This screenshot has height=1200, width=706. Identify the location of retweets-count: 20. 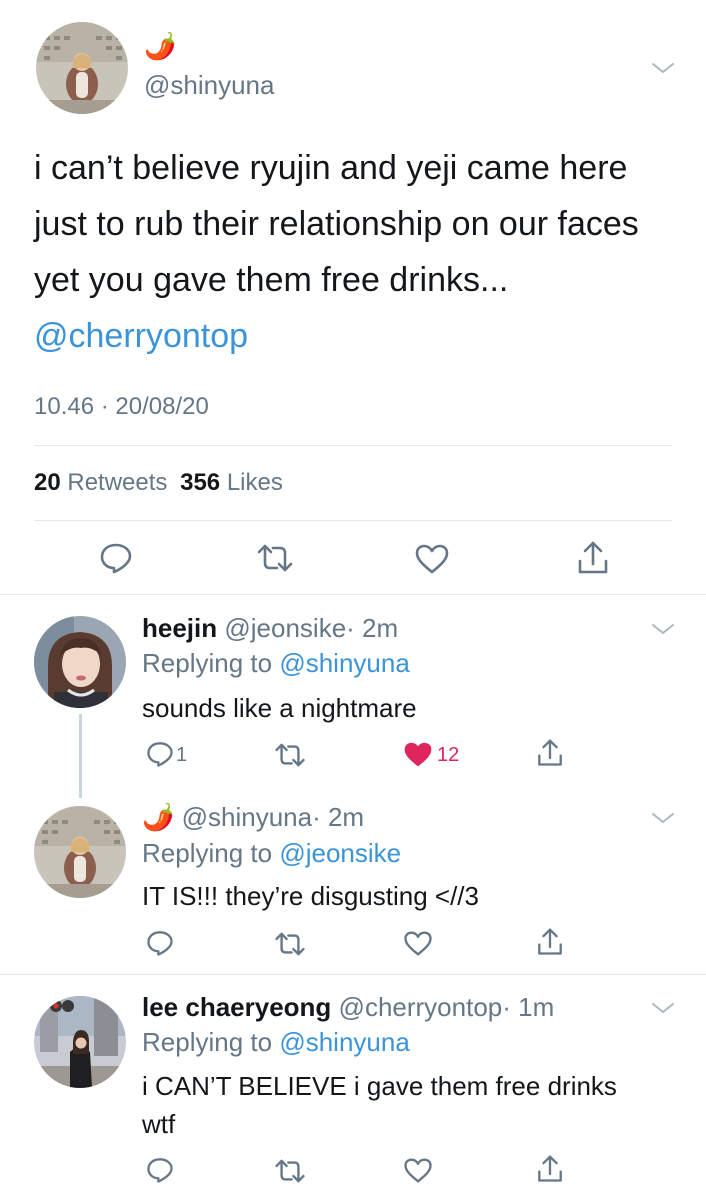
(47, 482).